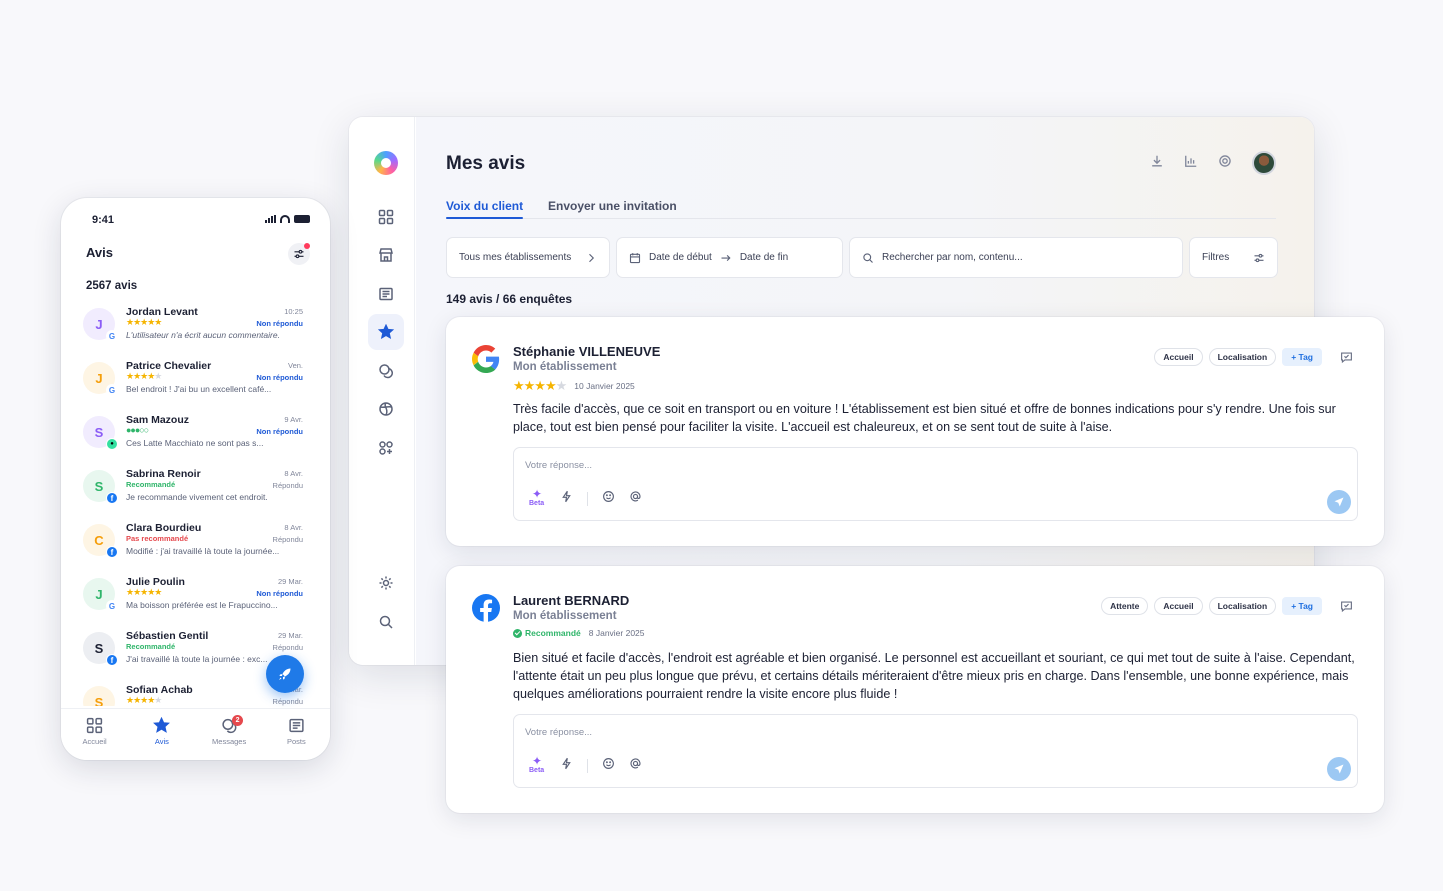 The height and width of the screenshot is (891, 1443). Describe the element at coordinates (386, 217) in the screenshot. I see `dashboard-icon` at that location.